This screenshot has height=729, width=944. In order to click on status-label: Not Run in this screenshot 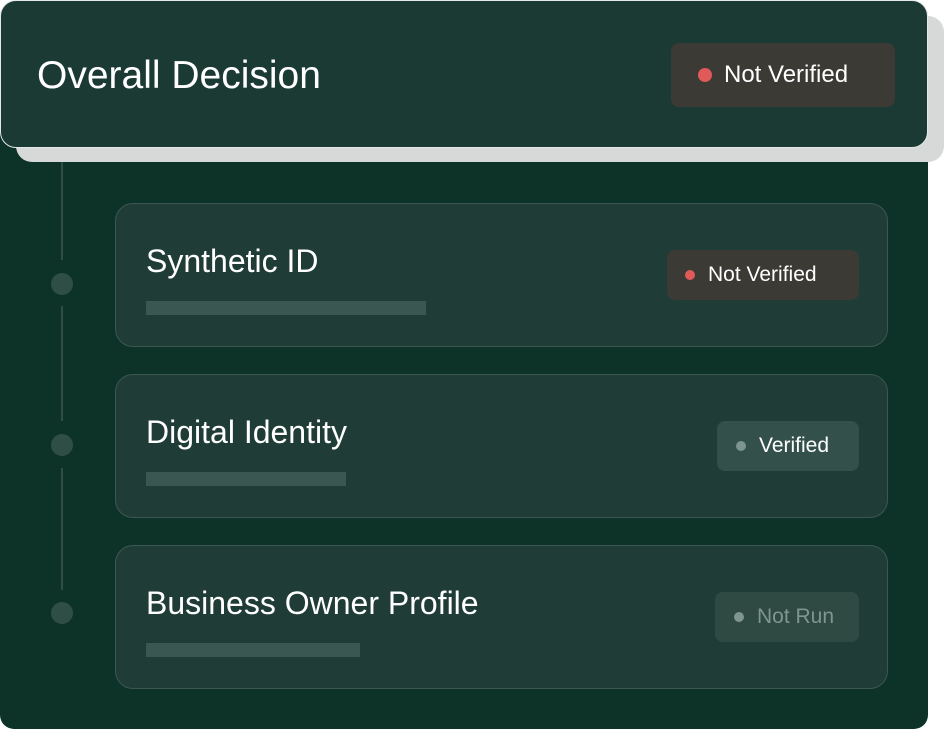, I will do `click(796, 616)`.